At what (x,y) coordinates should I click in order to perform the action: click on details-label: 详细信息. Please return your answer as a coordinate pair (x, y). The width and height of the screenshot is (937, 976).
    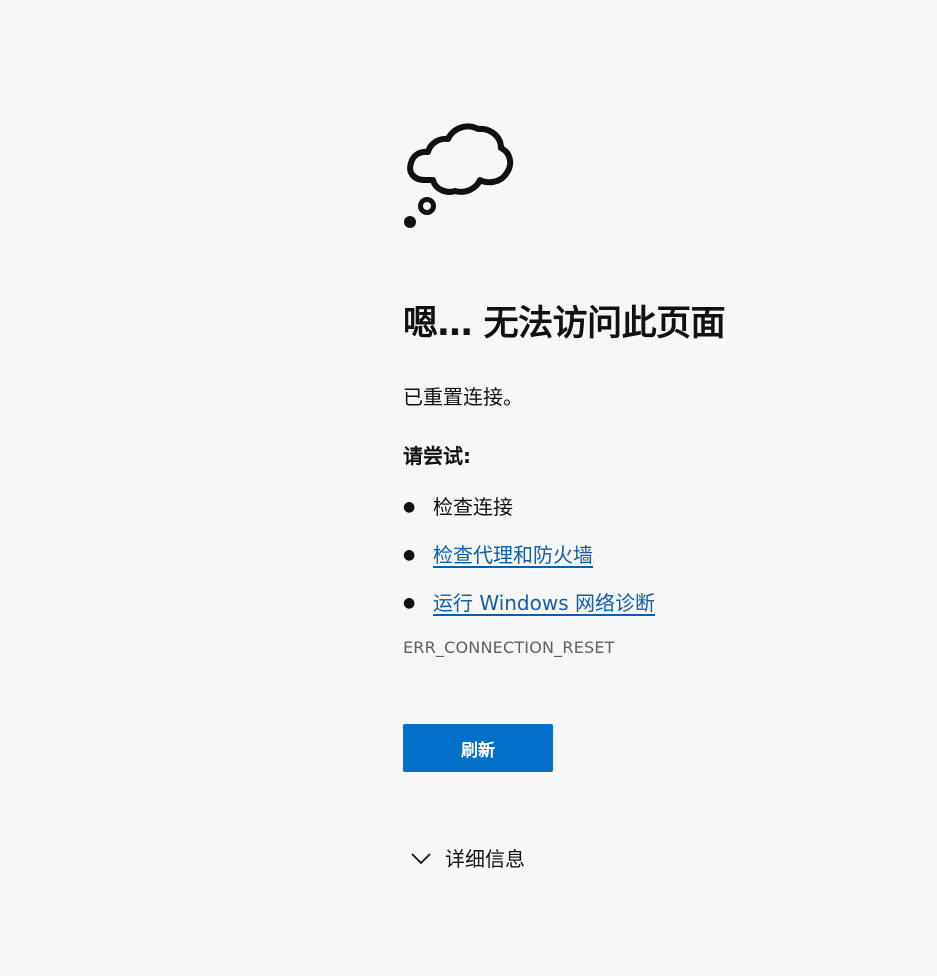
    Looking at the image, I should click on (485, 859).